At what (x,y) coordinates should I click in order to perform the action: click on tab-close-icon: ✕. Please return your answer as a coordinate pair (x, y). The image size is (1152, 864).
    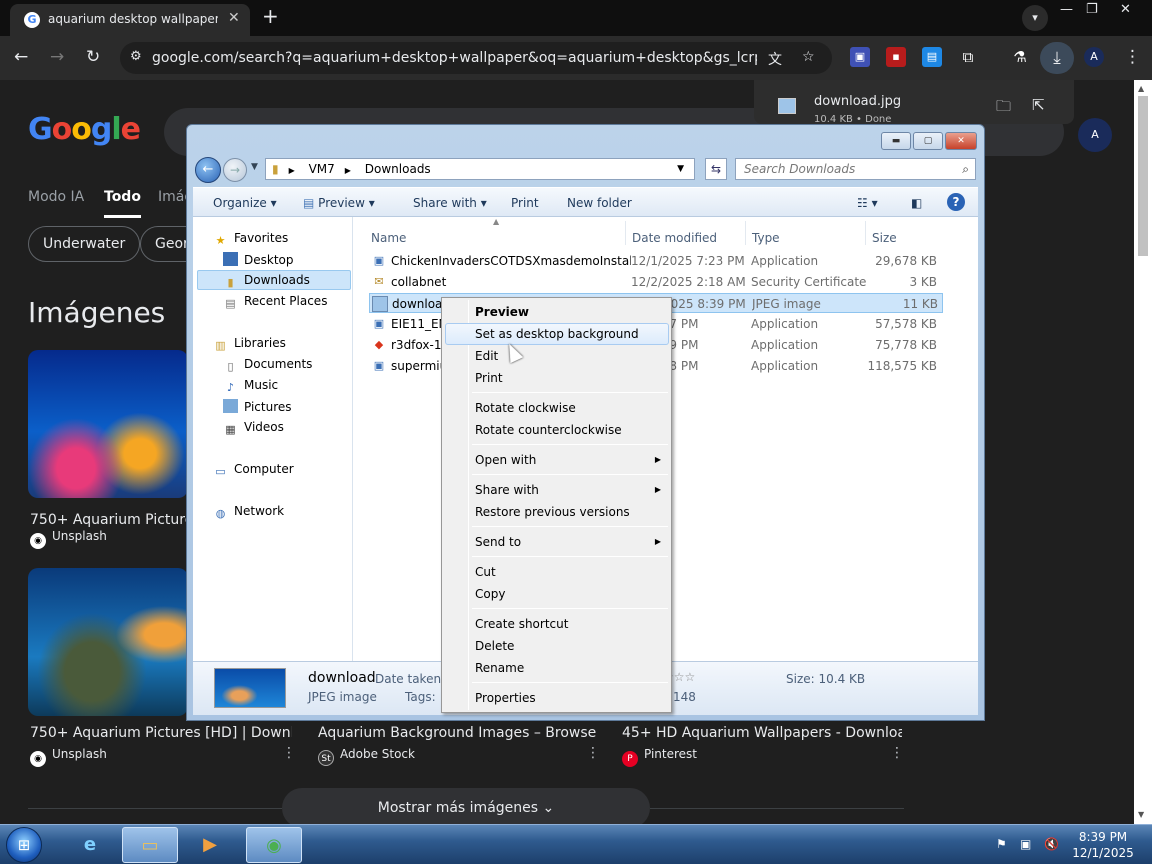
    Looking at the image, I should click on (234, 18).